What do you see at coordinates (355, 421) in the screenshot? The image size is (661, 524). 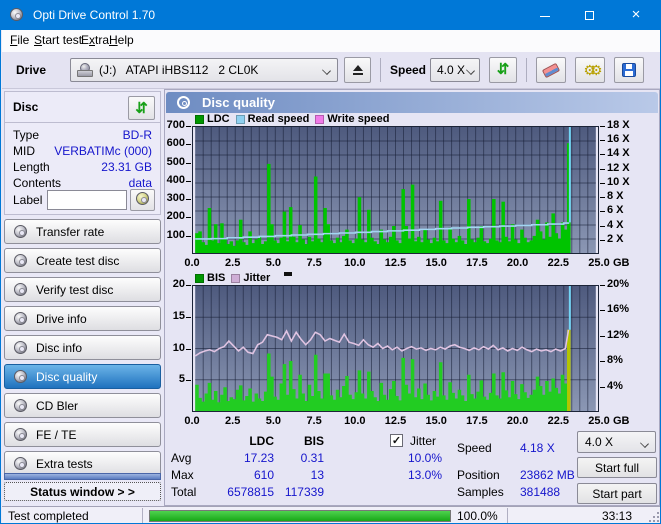 I see `x-axis-label: 10.0` at bounding box center [355, 421].